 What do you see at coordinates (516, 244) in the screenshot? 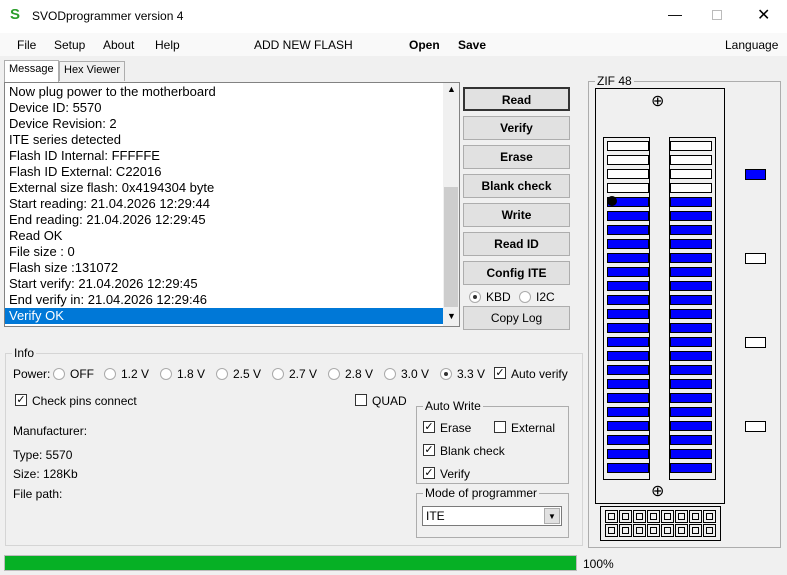
I see `read-id-button: Read ID` at bounding box center [516, 244].